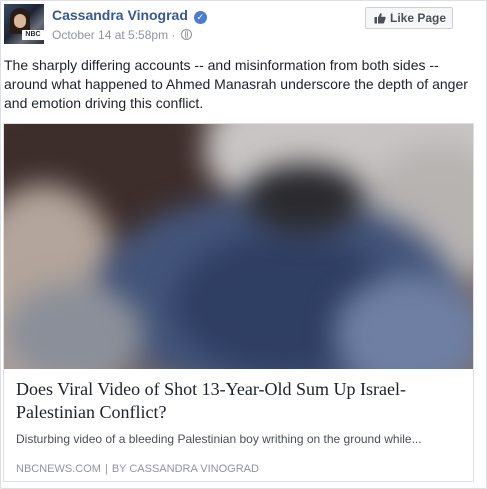 This screenshot has height=489, width=487. I want to click on author-line: Cassandra Vinograd ✓, so click(129, 15).